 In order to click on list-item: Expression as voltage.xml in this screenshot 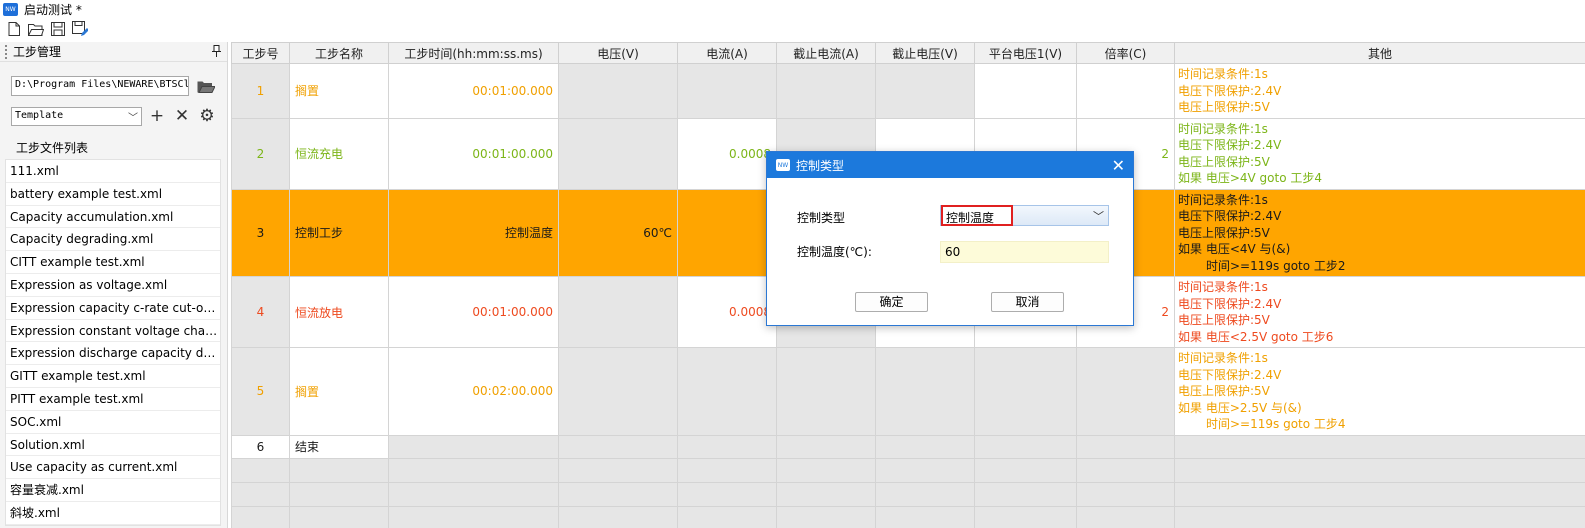, I will do `click(113, 285)`.